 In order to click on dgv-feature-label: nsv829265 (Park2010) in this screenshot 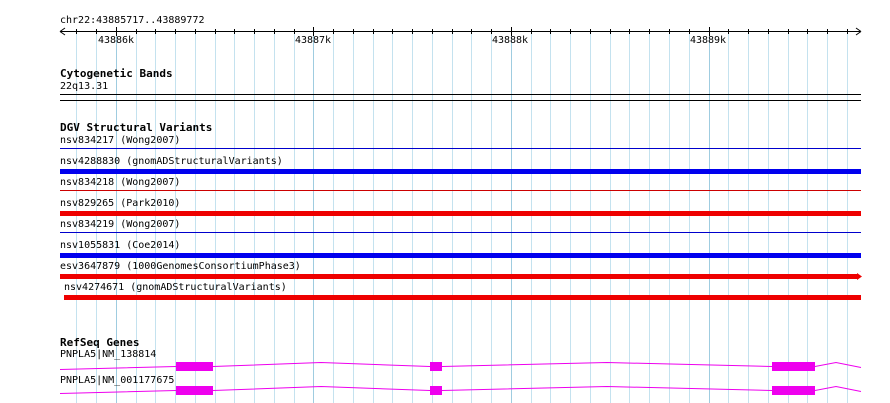, I will do `click(120, 203)`.